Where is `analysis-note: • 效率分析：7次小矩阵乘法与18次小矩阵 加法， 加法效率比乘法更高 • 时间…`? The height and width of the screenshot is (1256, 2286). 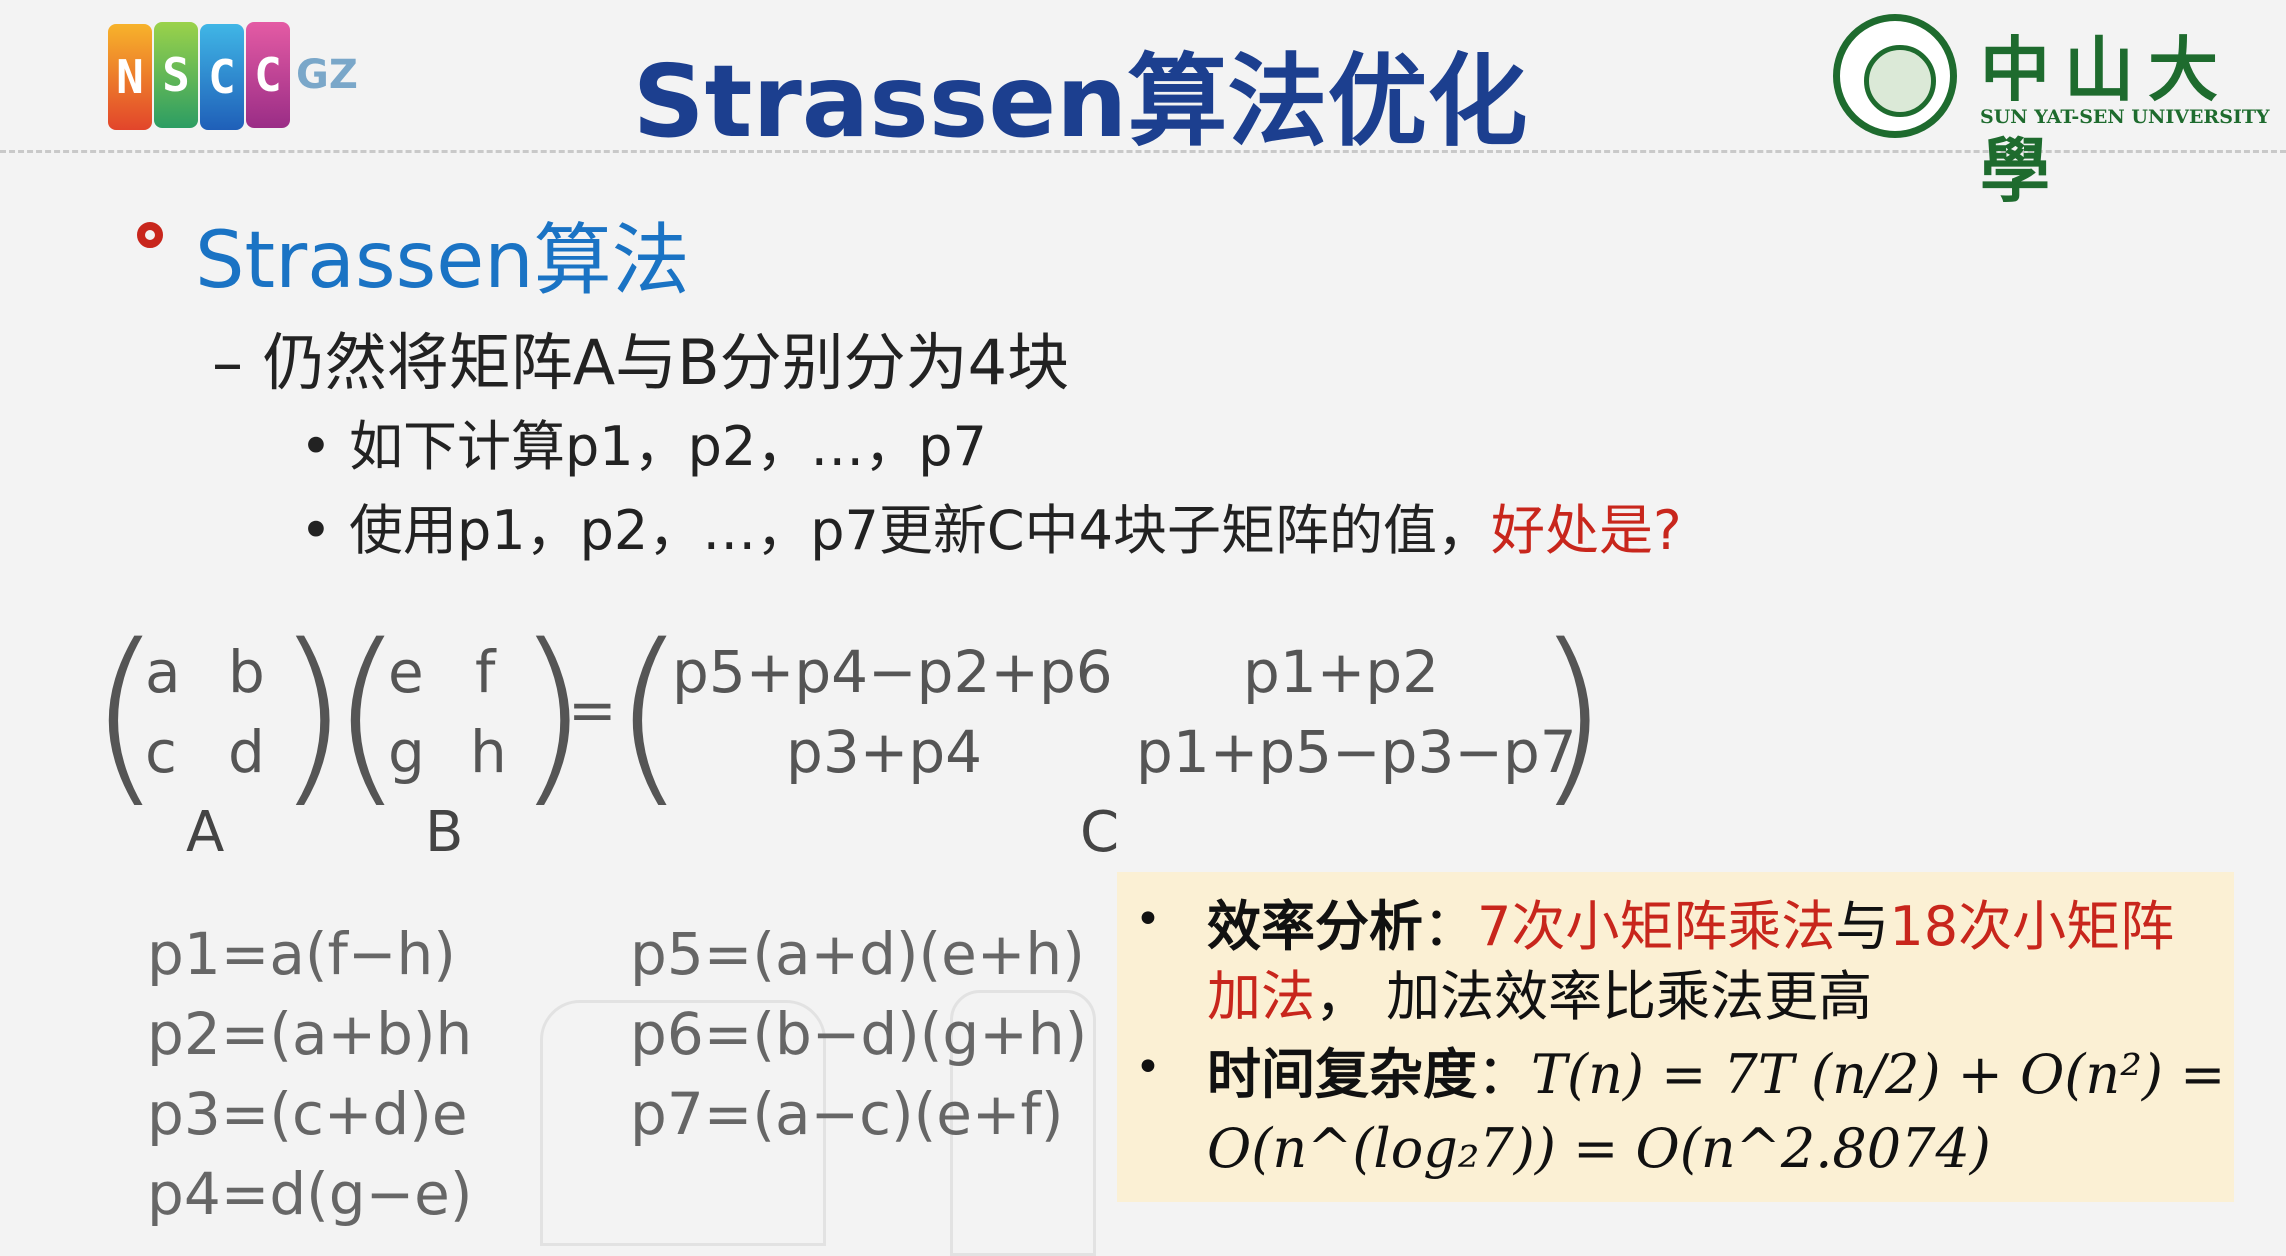
analysis-note: • 效率分析：7次小矩阵乘法与18次小矩阵 加法， 加法效率比乘法更高 • 时间… is located at coordinates (1675, 1037).